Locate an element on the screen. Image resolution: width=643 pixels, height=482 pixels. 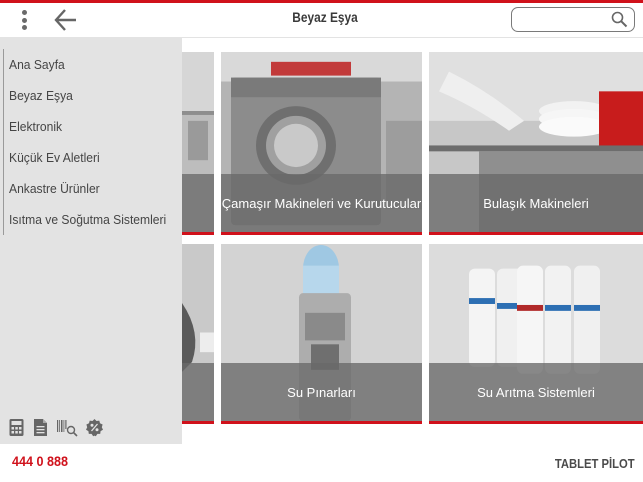
category-label: Bulaşık Makineleri is located at coordinates (536, 203).